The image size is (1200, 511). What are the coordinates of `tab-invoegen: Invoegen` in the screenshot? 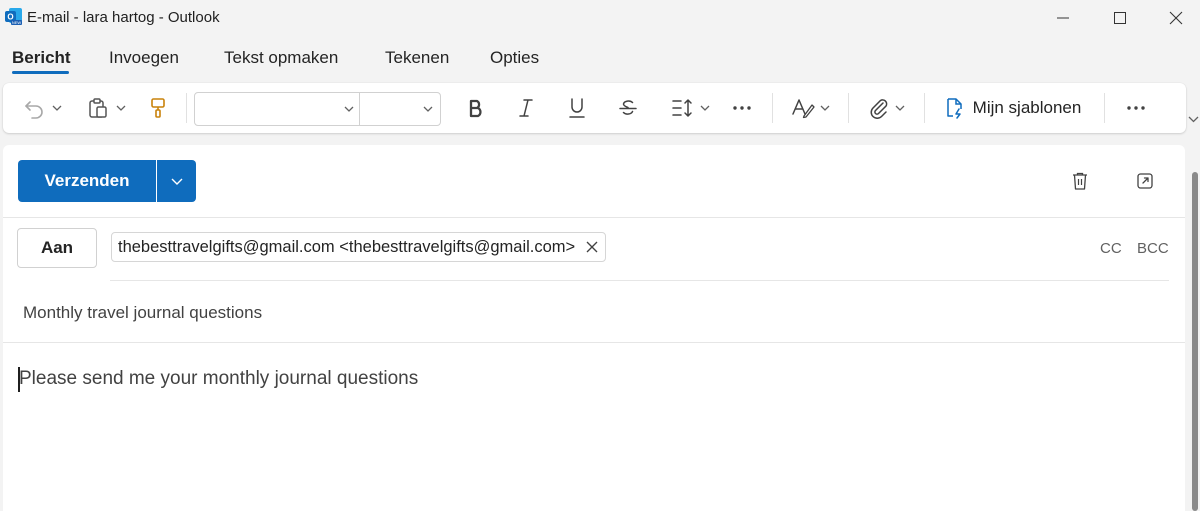 It's located at (144, 58).